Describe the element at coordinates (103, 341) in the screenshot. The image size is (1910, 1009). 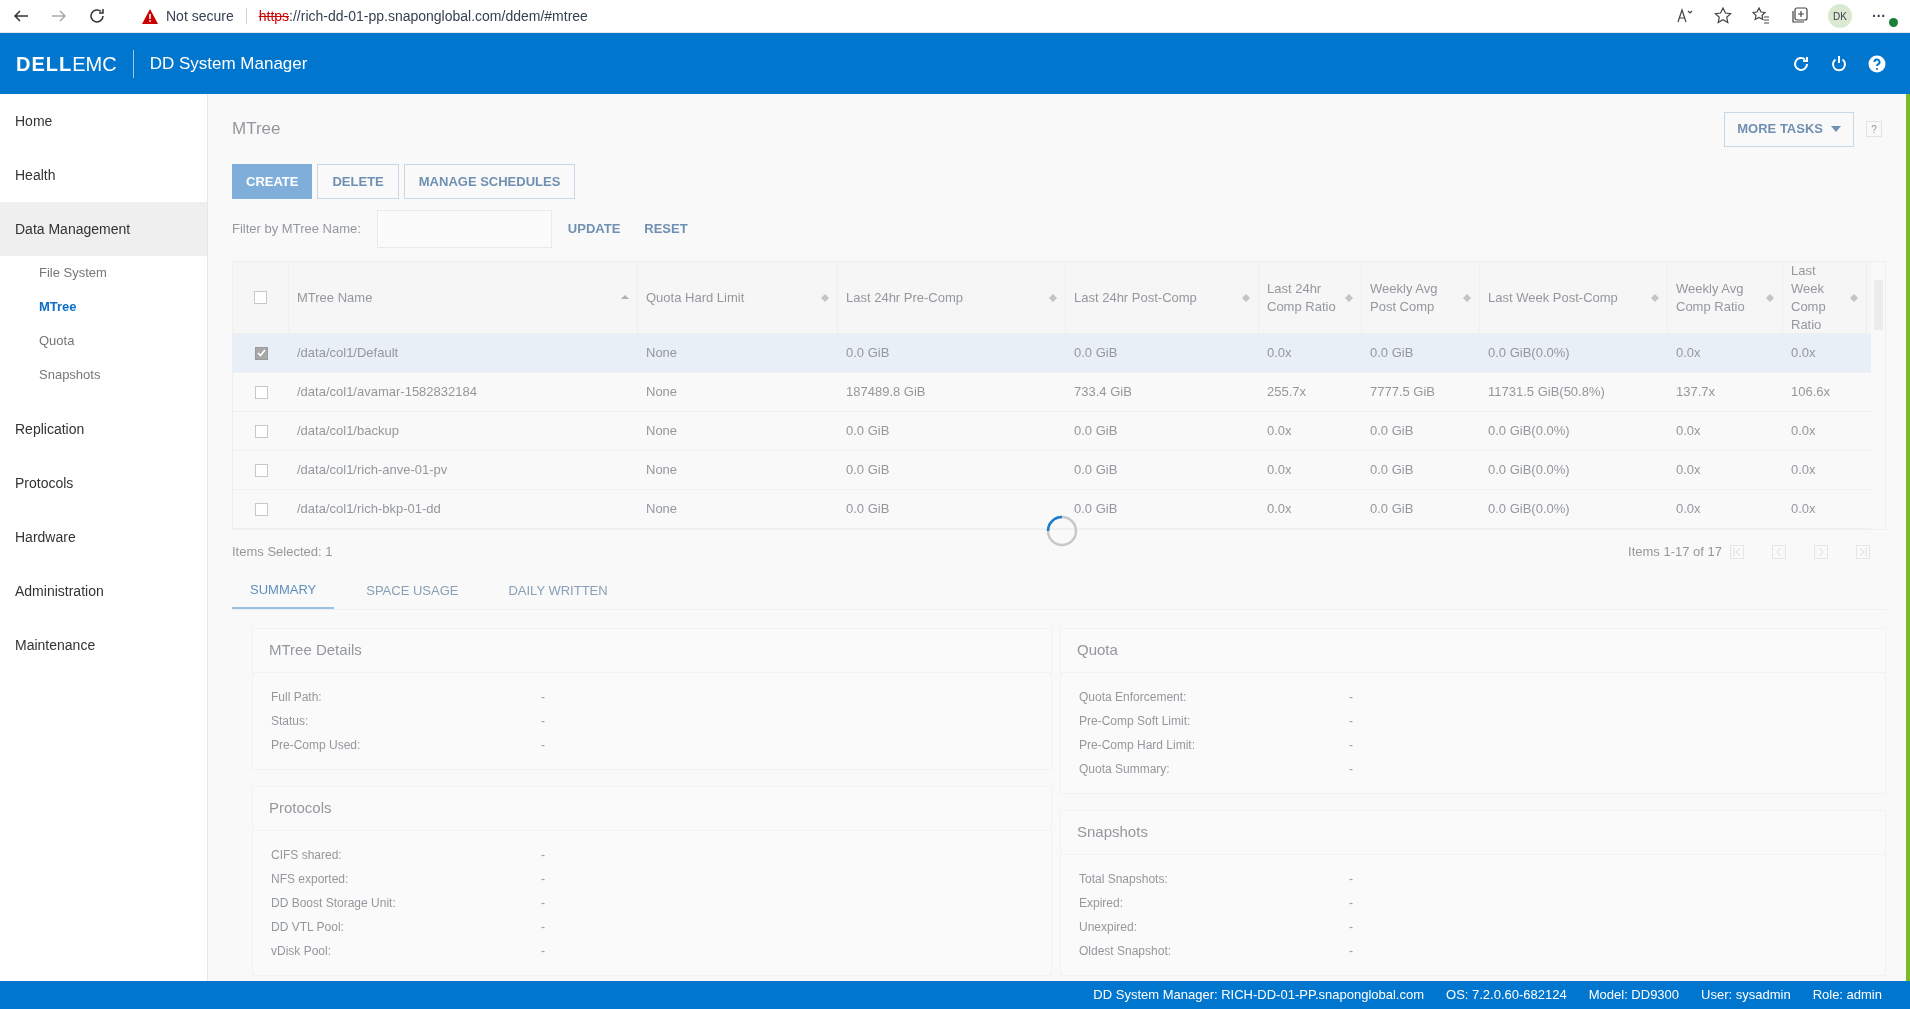
I see `sidebar-subitem: Quota` at that location.